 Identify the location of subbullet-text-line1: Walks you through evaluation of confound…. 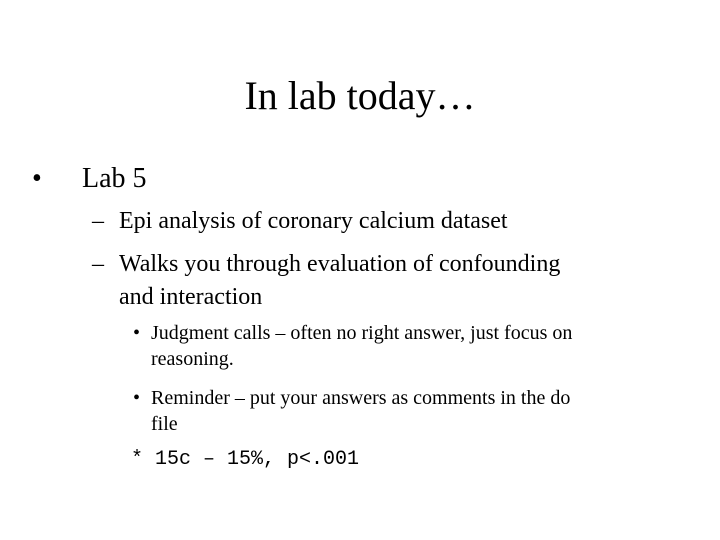
(340, 264).